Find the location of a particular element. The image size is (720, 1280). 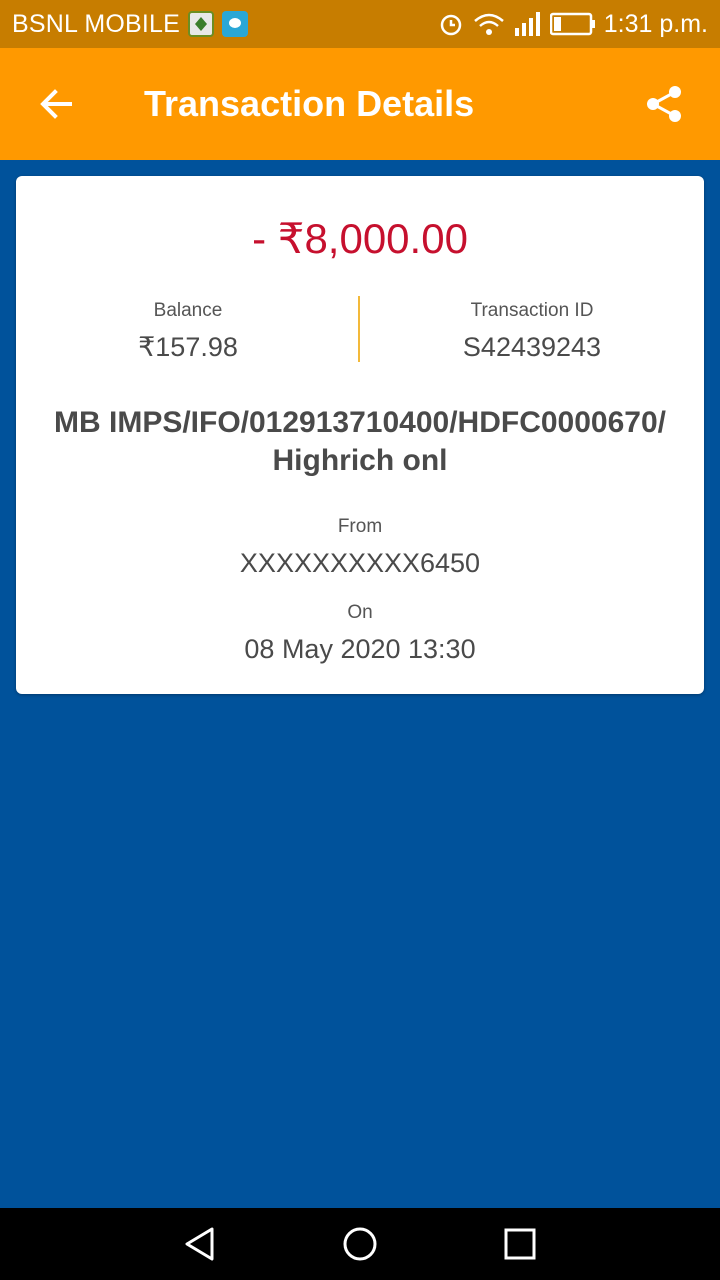

back-button is located at coordinates (56, 104).